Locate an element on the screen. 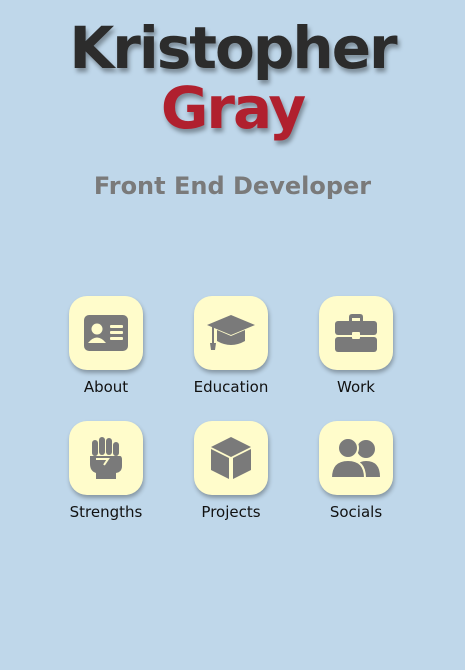 The height and width of the screenshot is (670, 465). nav-projects-label: Projects is located at coordinates (231, 512).